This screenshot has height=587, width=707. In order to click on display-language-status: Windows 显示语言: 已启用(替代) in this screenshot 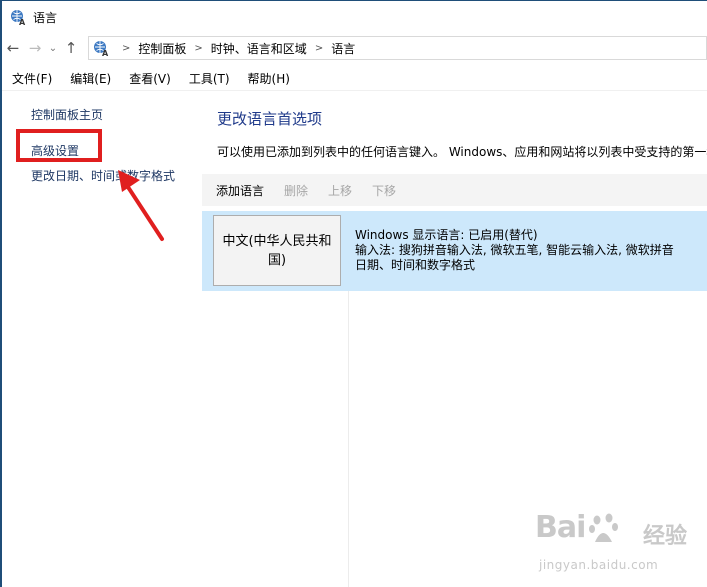, I will do `click(446, 235)`.